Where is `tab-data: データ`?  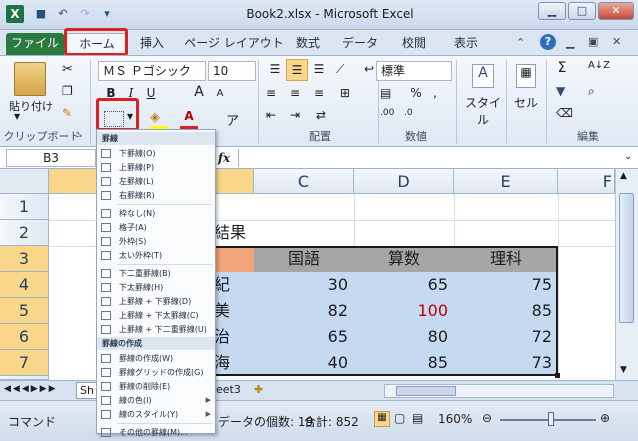
tab-data: データ is located at coordinates (360, 44).